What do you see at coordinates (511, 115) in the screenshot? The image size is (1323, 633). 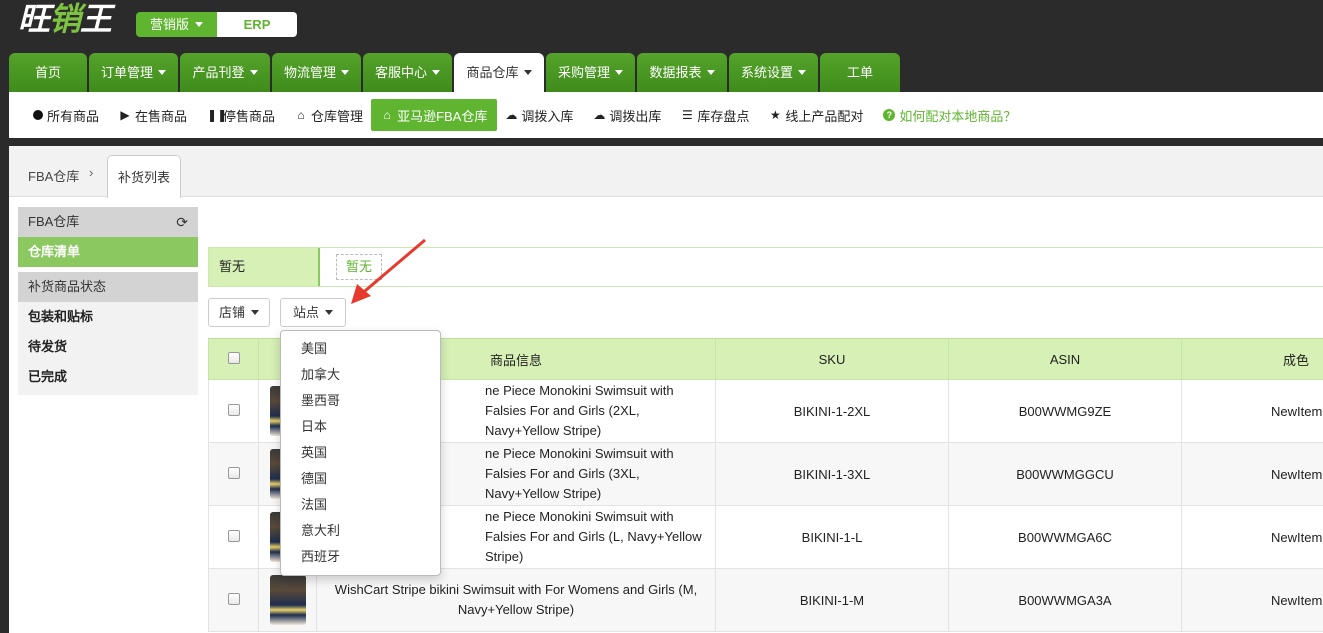 I see `cloud-upload-icon: ☁` at bounding box center [511, 115].